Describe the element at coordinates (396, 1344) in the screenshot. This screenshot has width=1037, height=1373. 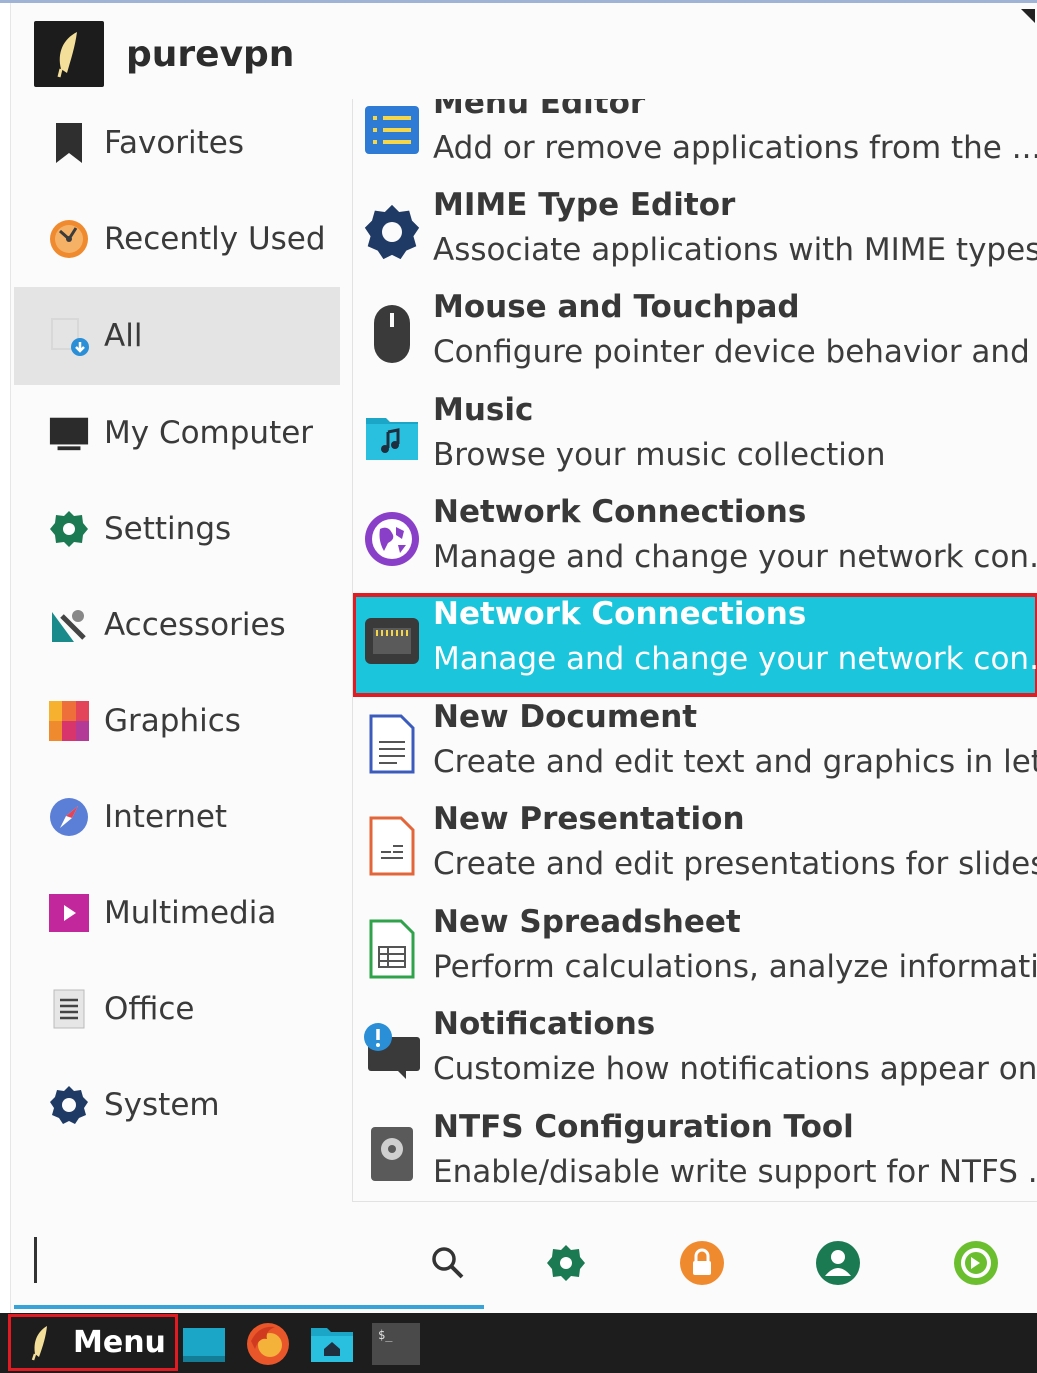
I see `terminal-icon: $_` at that location.